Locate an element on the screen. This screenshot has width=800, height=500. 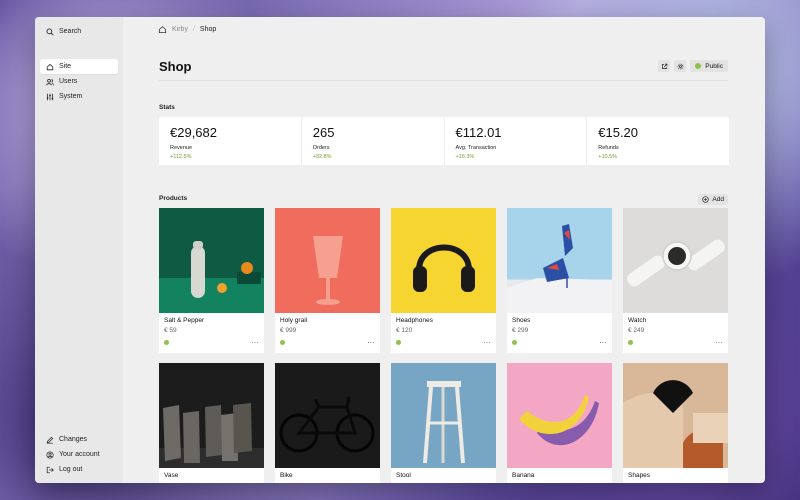
search-button: Search is located at coordinates (79, 31).